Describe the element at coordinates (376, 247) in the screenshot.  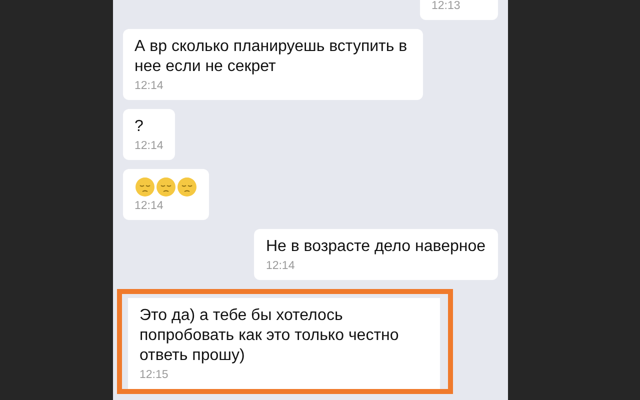
I see `message-text: Не в возрасте дело наверное` at that location.